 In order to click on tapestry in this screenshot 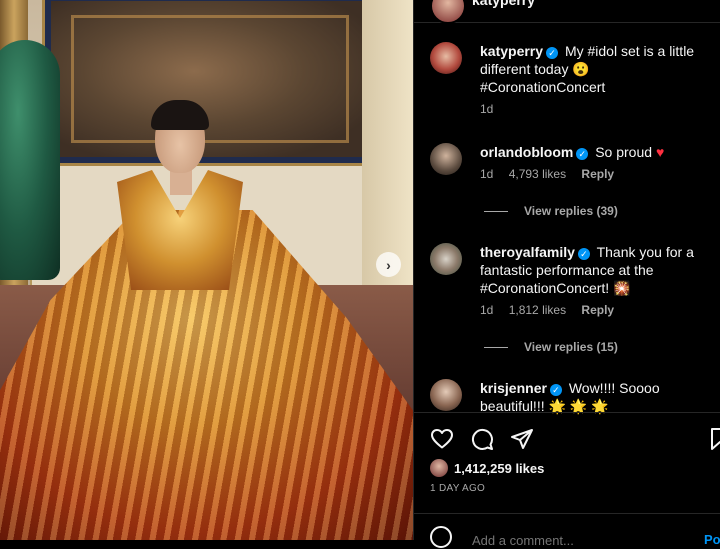, I will do `click(210, 83)`.